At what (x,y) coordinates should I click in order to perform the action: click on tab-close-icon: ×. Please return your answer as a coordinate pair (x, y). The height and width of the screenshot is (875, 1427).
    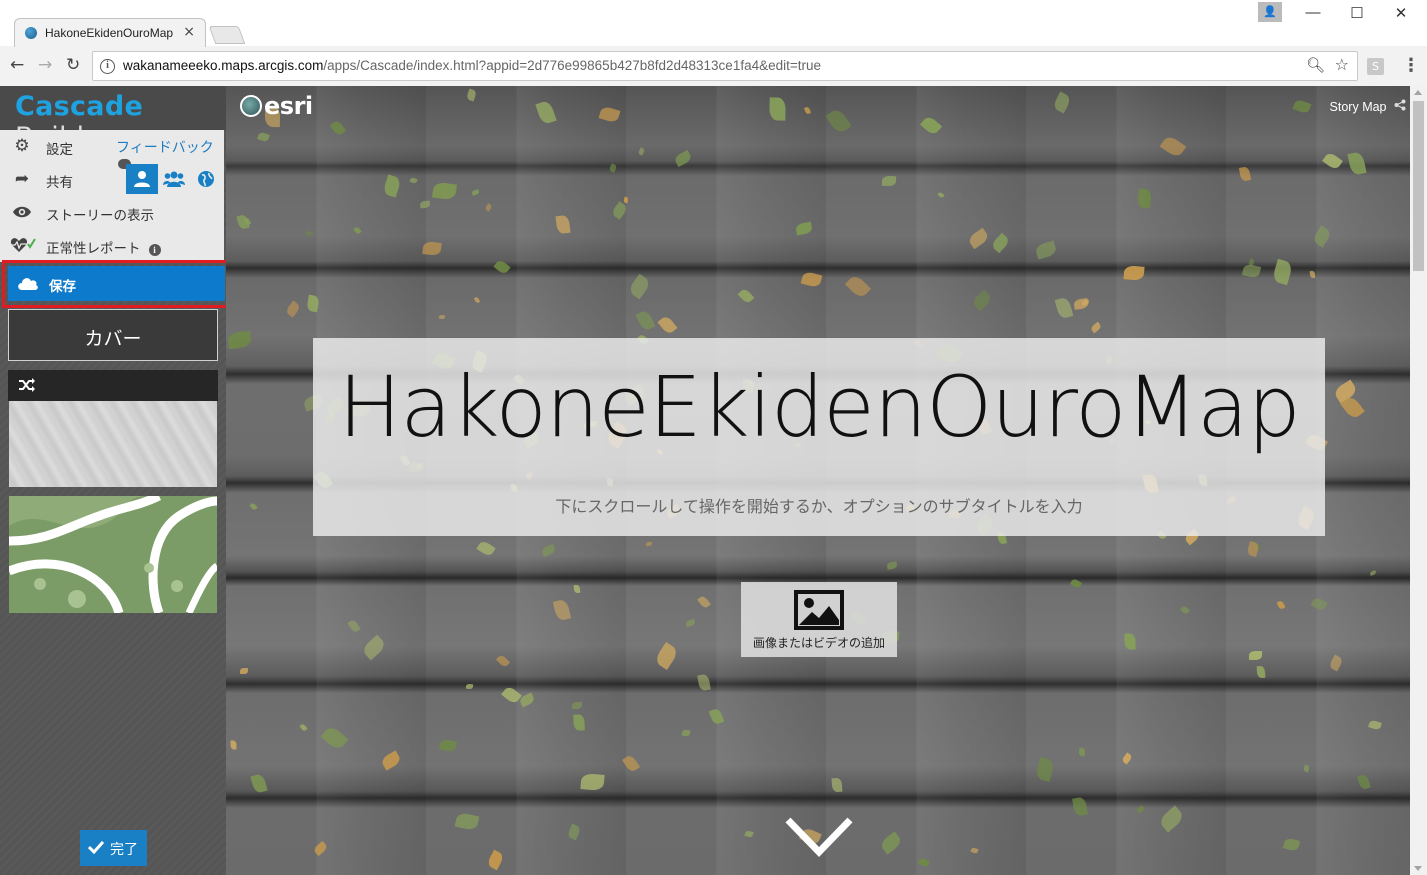
    Looking at the image, I should click on (189, 32).